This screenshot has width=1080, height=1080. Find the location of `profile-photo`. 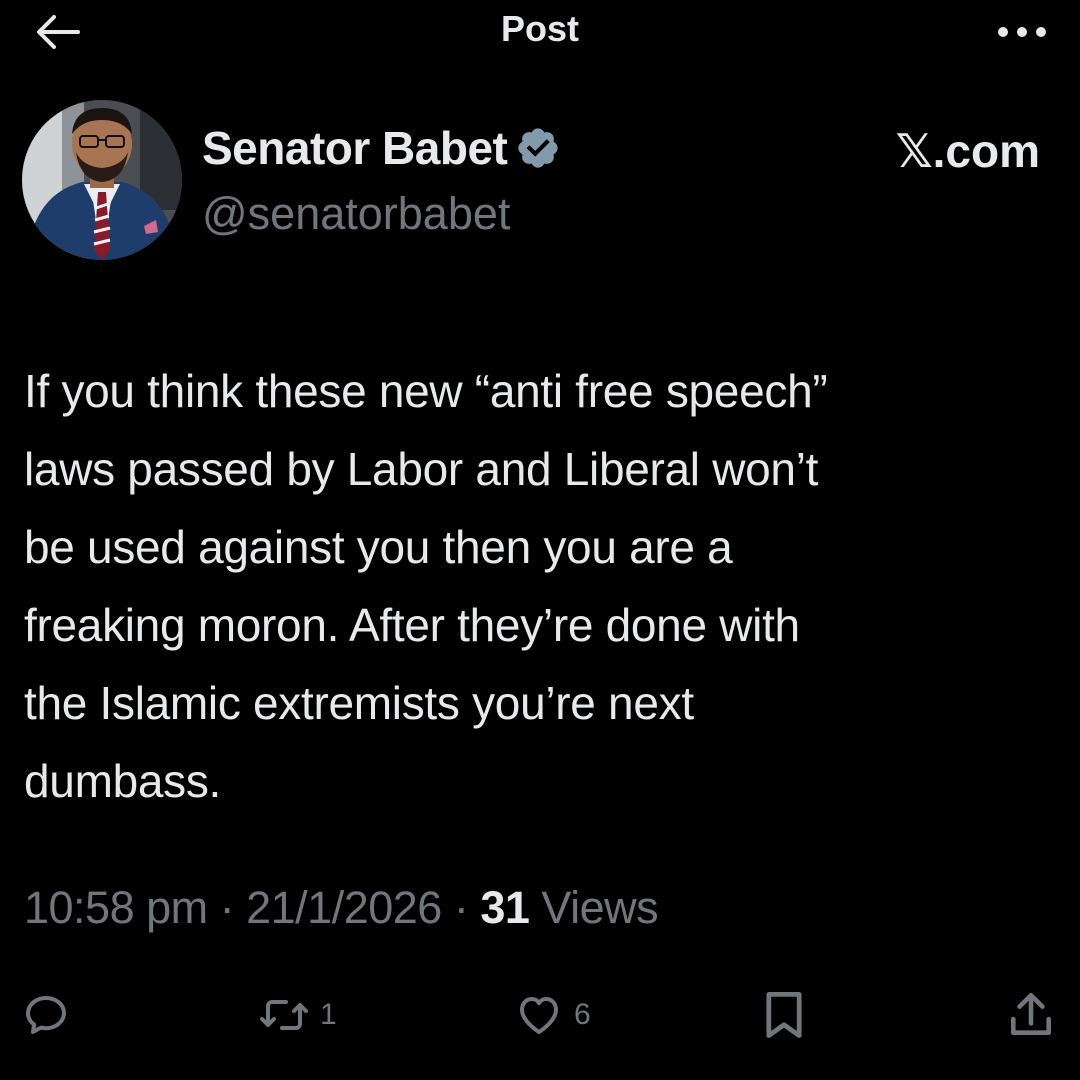

profile-photo is located at coordinates (102, 180).